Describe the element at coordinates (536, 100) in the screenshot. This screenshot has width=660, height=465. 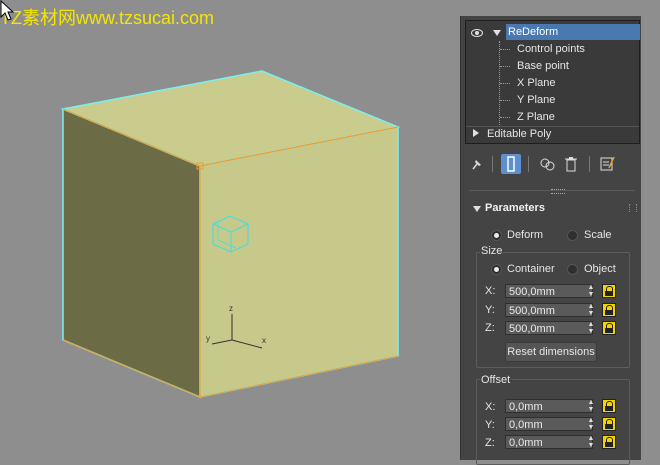
I see `stack-subitem-y-plane: Y Plane` at that location.